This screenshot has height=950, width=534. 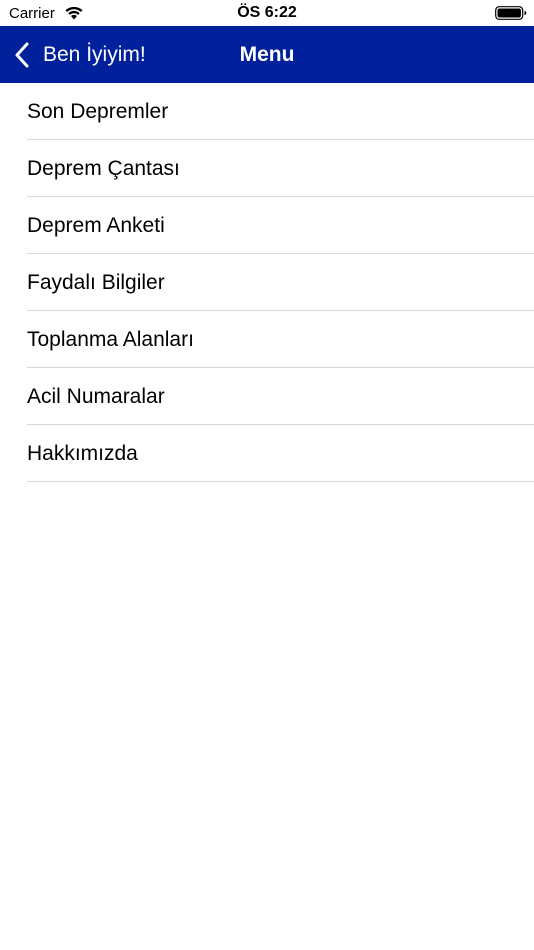 What do you see at coordinates (280, 481) in the screenshot?
I see `row-separator` at bounding box center [280, 481].